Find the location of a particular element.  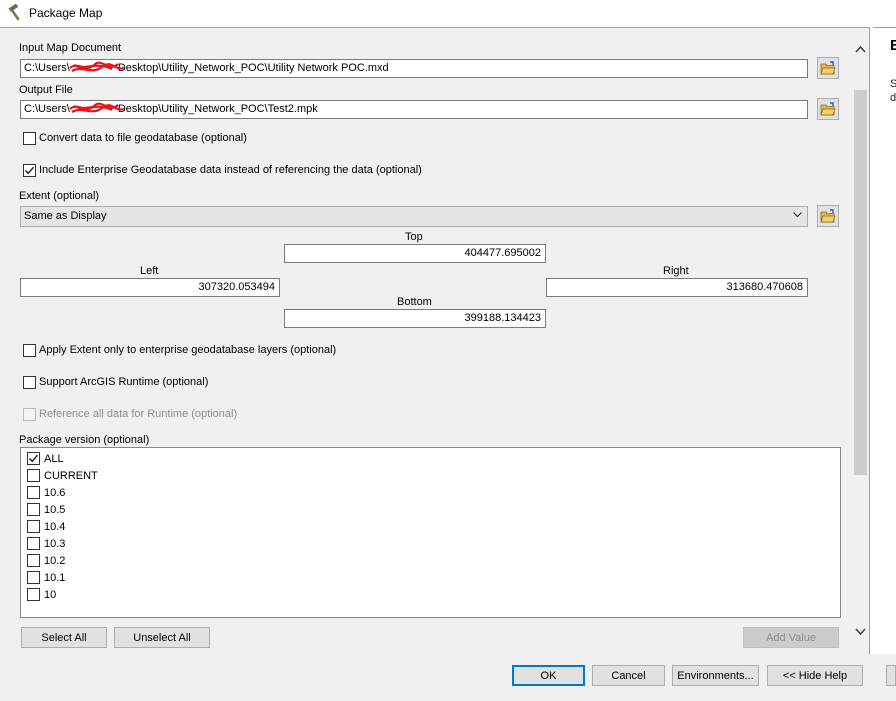

extent-label: Extent (optional) is located at coordinates (59, 196).